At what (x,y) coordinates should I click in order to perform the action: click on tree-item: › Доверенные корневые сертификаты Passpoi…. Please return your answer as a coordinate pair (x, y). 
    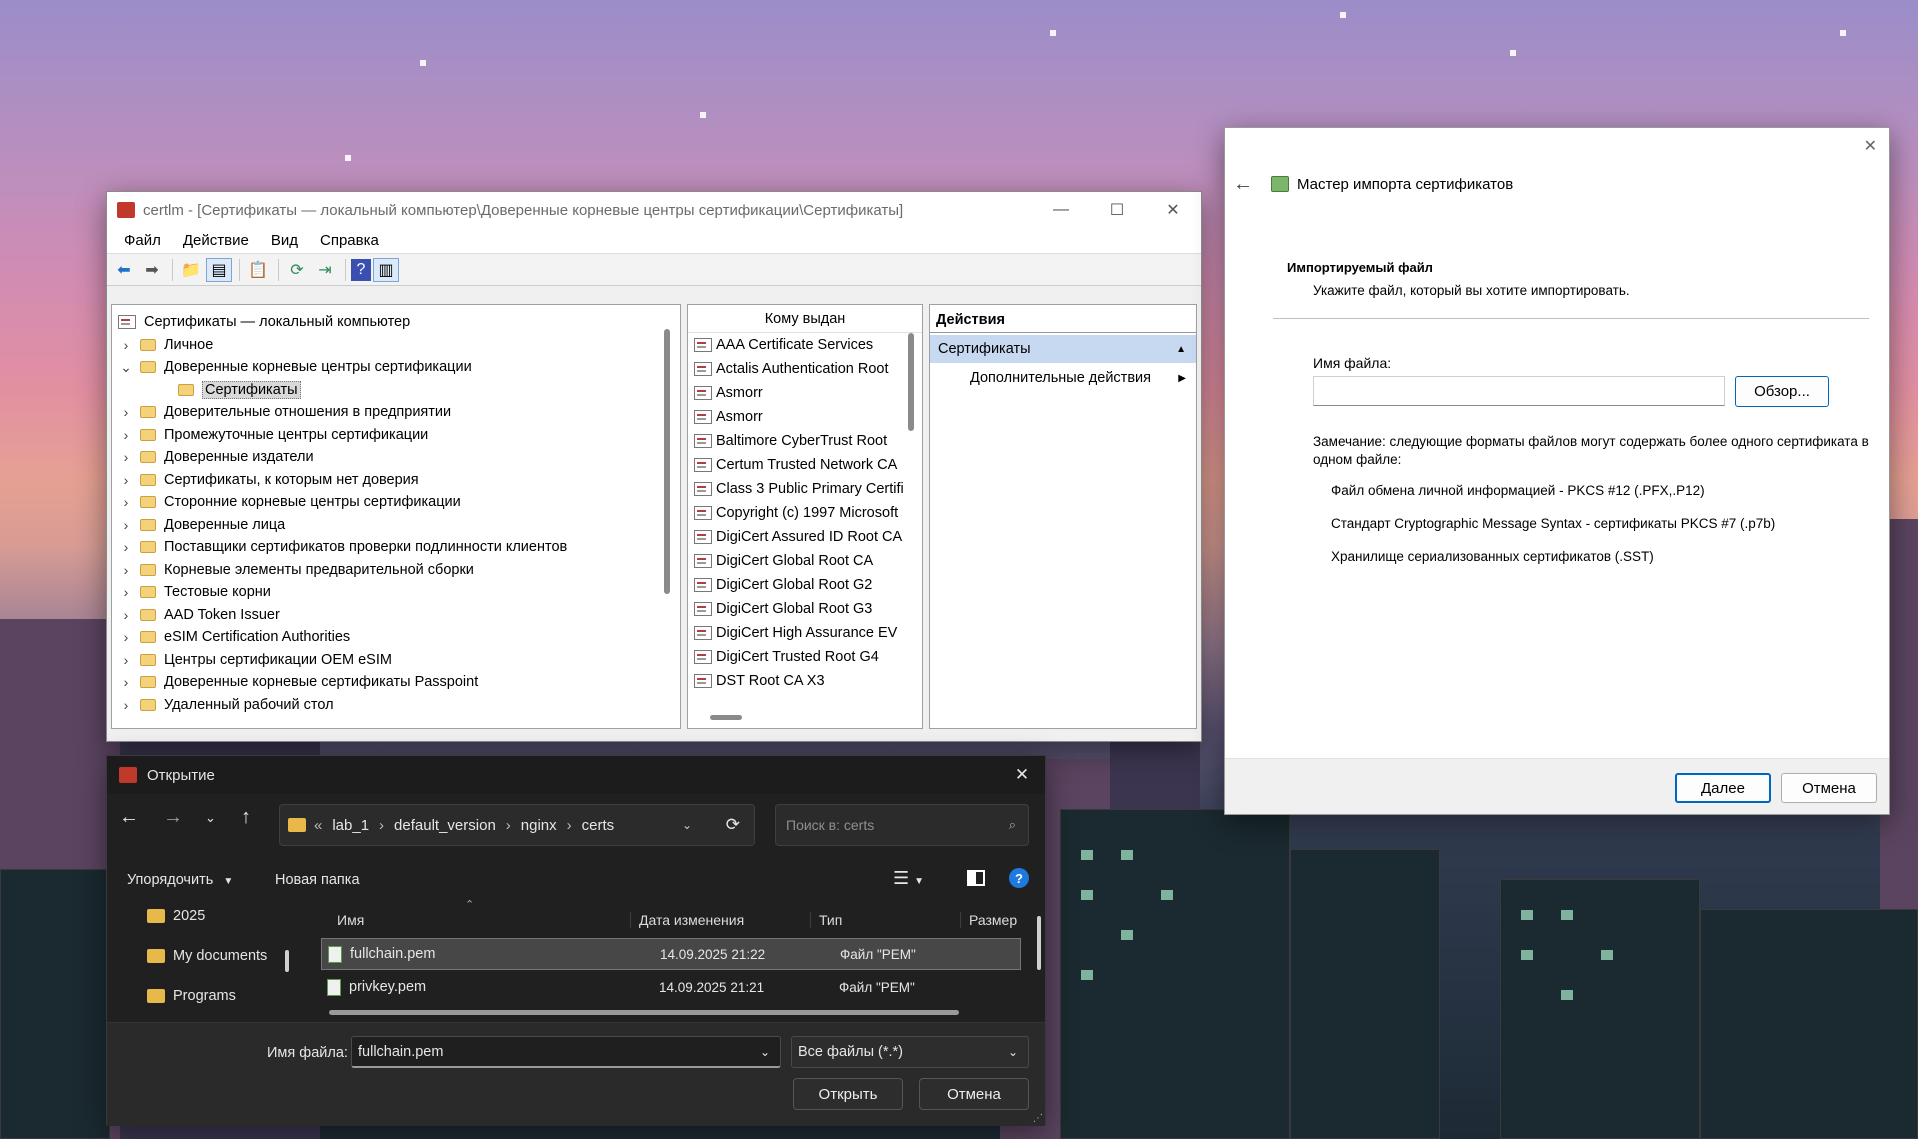
    Looking at the image, I should click on (399, 682).